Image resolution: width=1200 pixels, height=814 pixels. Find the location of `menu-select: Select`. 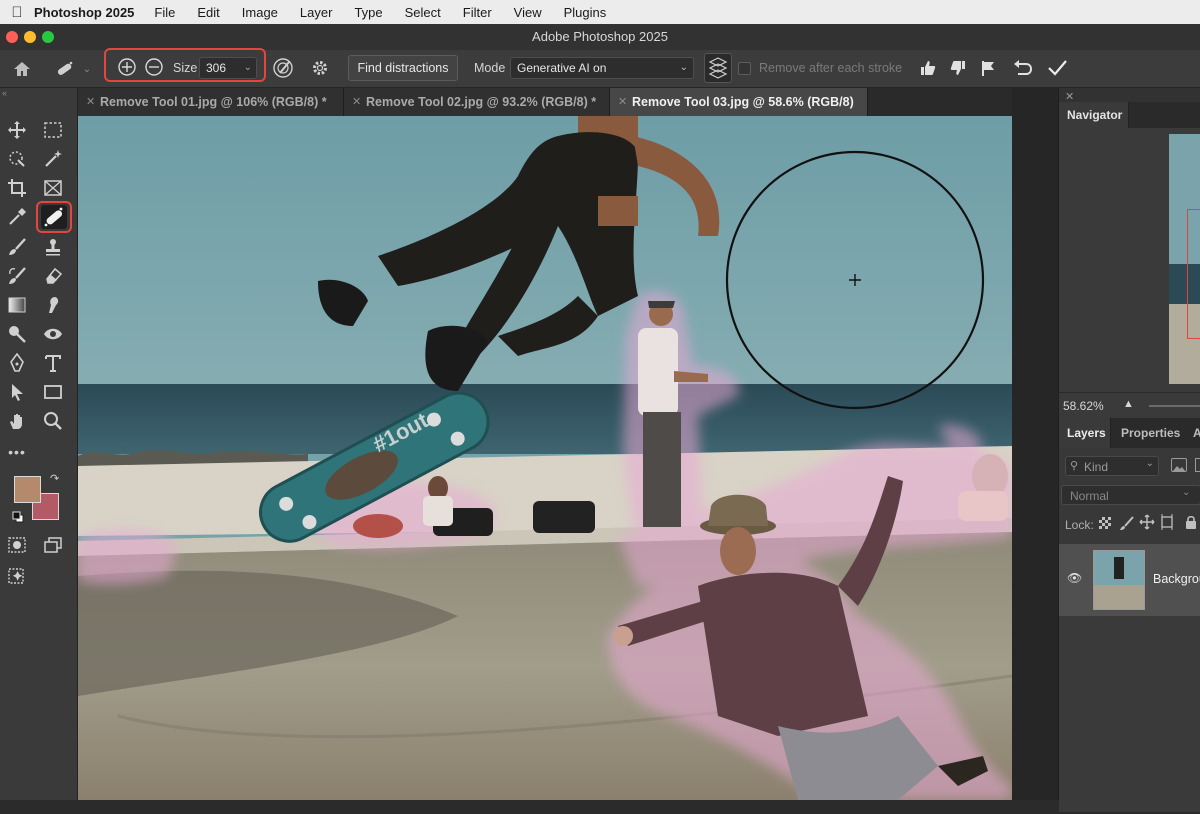

menu-select: Select is located at coordinates (423, 12).